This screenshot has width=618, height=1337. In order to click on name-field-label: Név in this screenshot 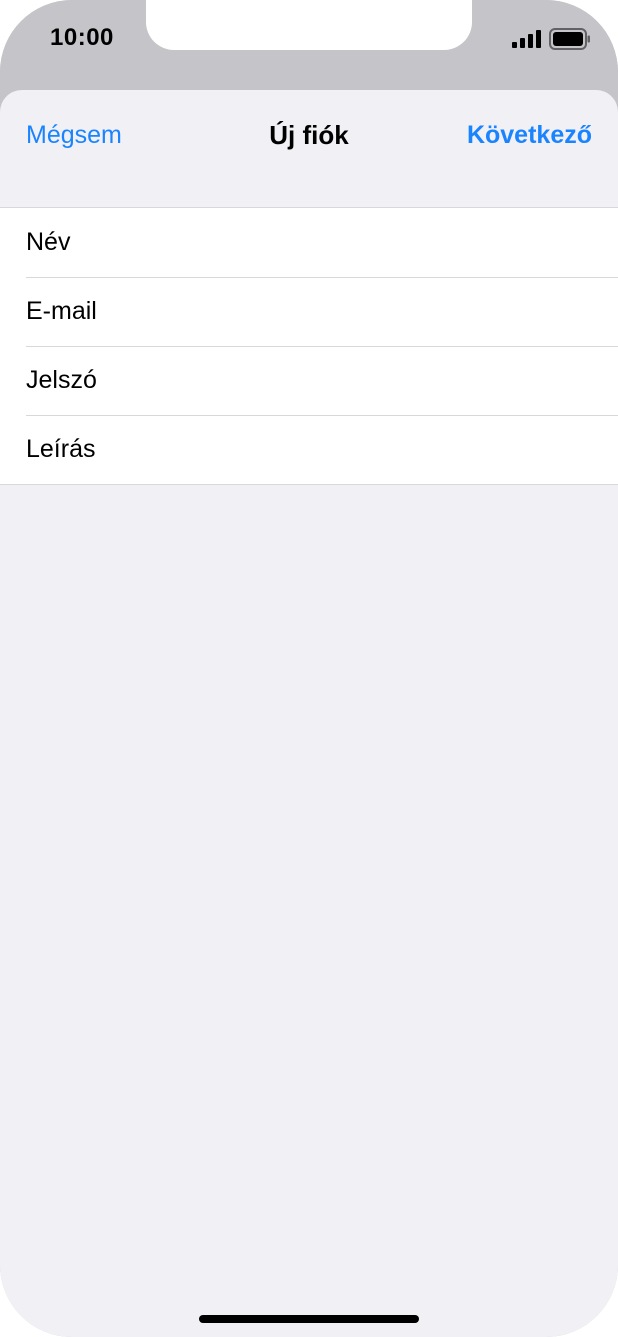, I will do `click(48, 242)`.